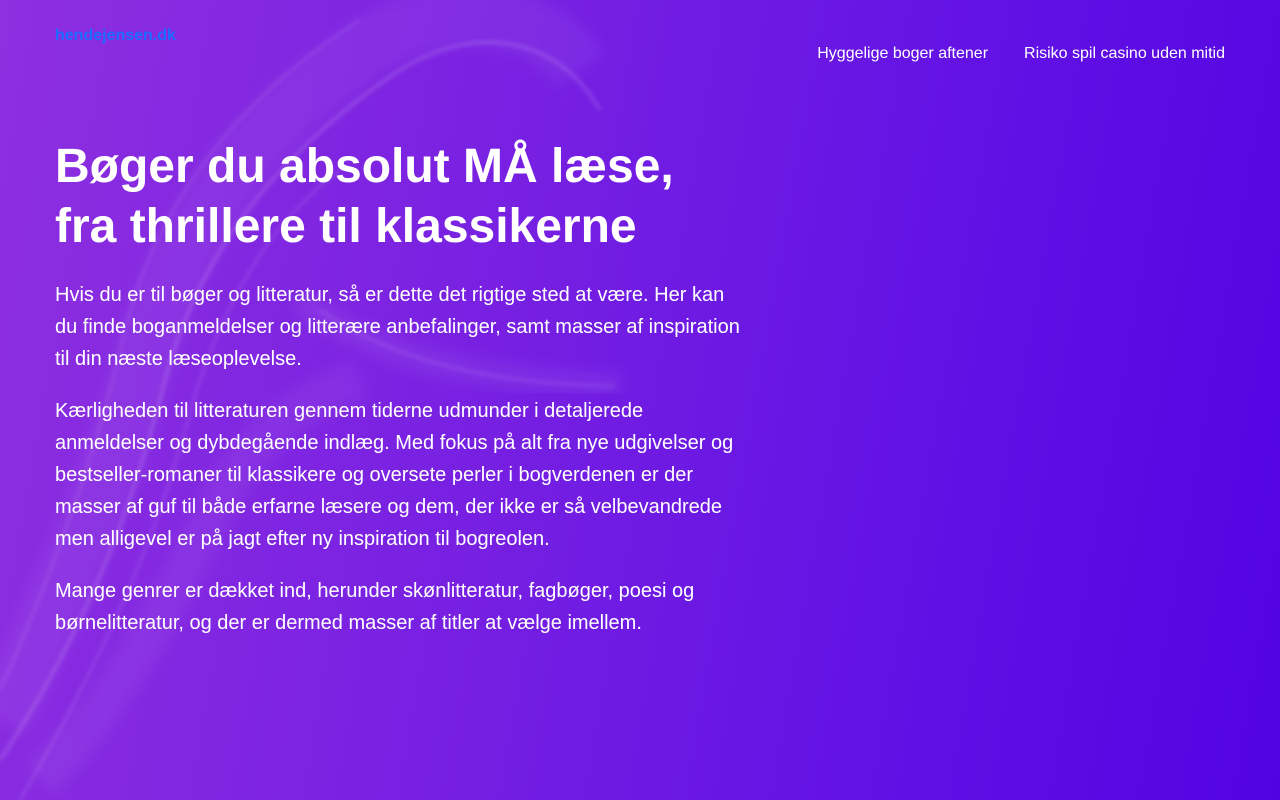  I want to click on nav-link-risiko-spil-casino: Risiko spil casino uden mitid, so click(1124, 54).